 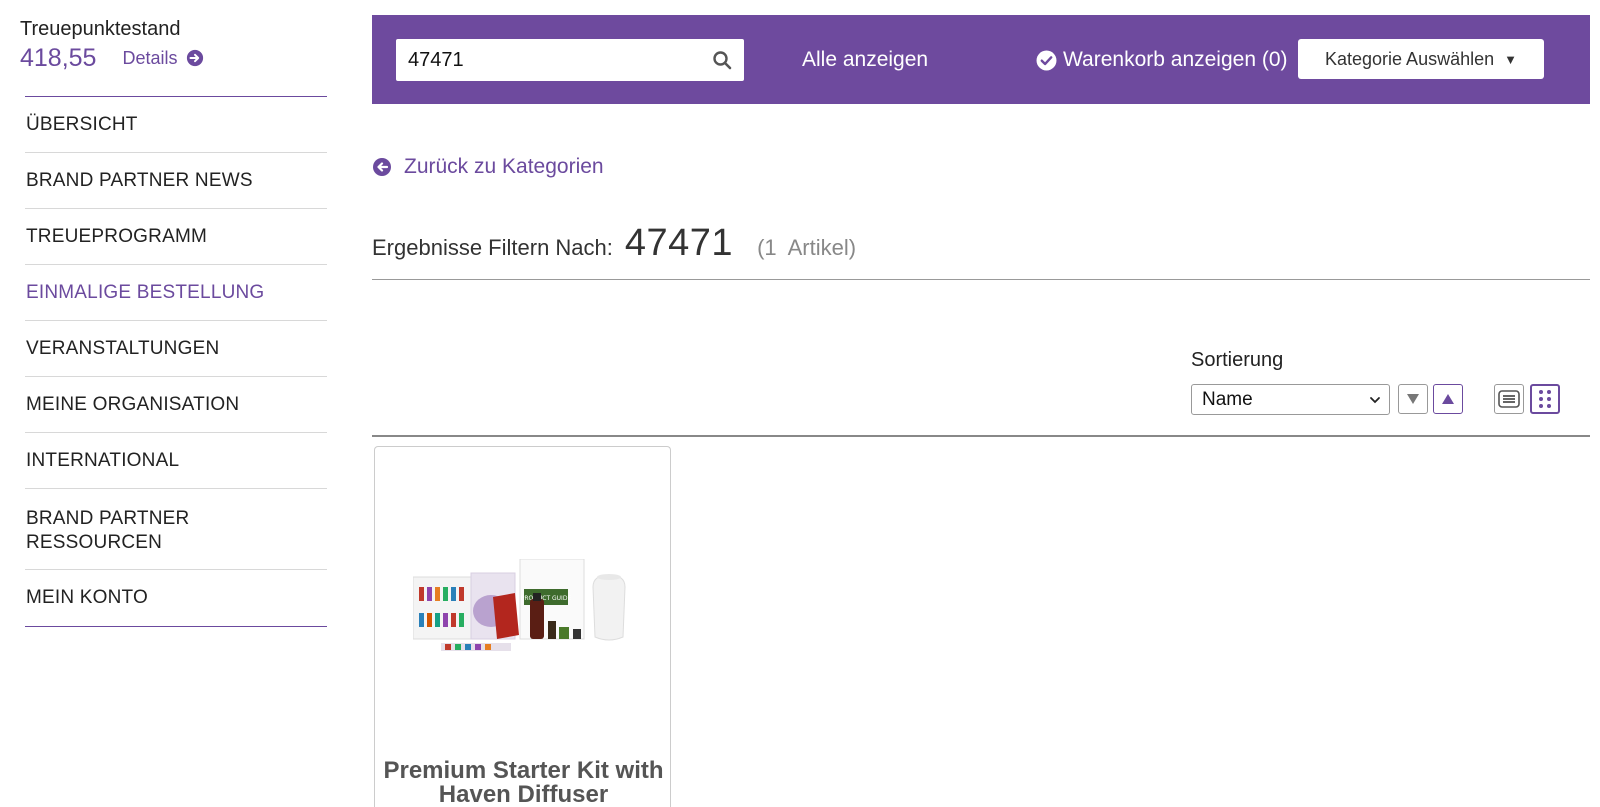 I want to click on view-cart-link: Warenkorb anzeigen (0), so click(x=1162, y=60).